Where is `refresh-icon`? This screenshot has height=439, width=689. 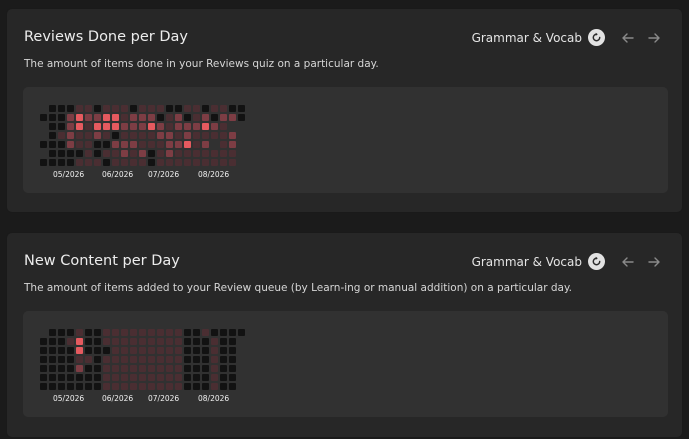 refresh-icon is located at coordinates (596, 261).